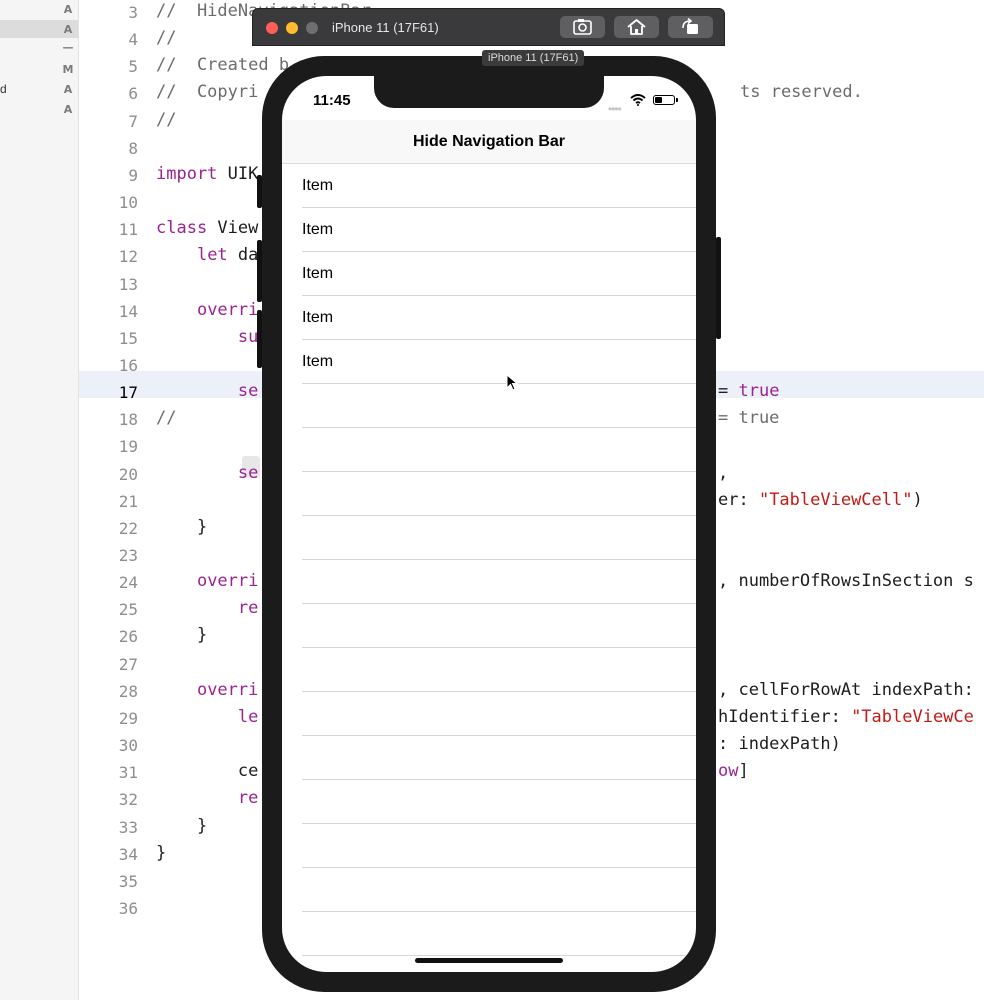  What do you see at coordinates (233, 228) in the screenshot?
I see `code-token: View` at bounding box center [233, 228].